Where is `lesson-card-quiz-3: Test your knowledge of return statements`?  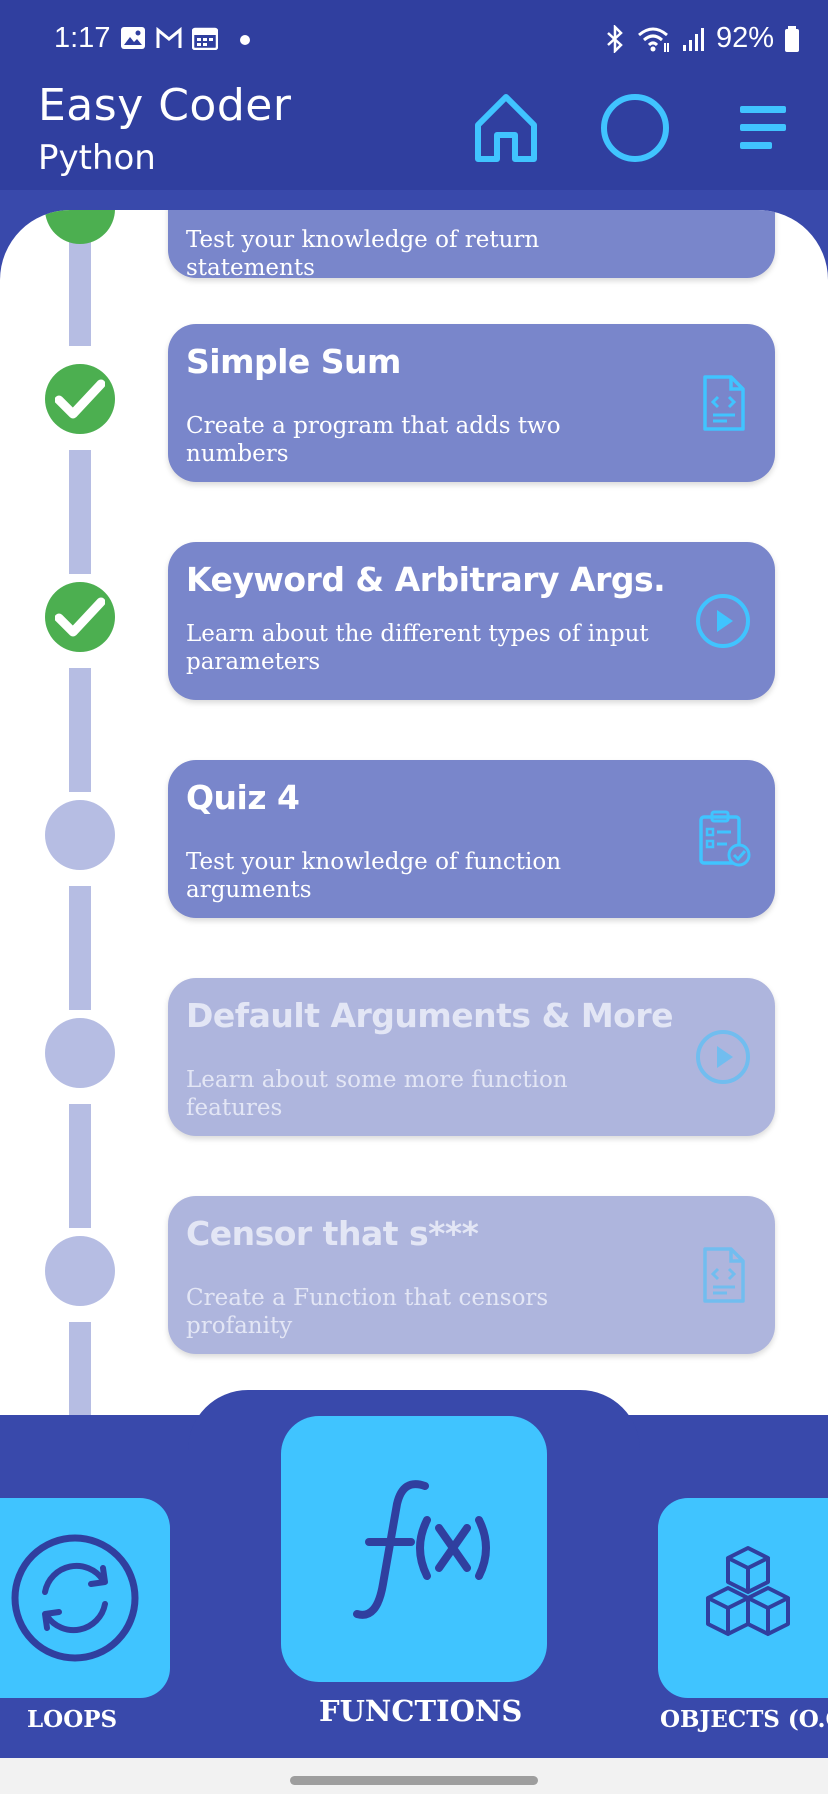
lesson-card-quiz-3: Test your knowledge of return statements is located at coordinates (471, 245).